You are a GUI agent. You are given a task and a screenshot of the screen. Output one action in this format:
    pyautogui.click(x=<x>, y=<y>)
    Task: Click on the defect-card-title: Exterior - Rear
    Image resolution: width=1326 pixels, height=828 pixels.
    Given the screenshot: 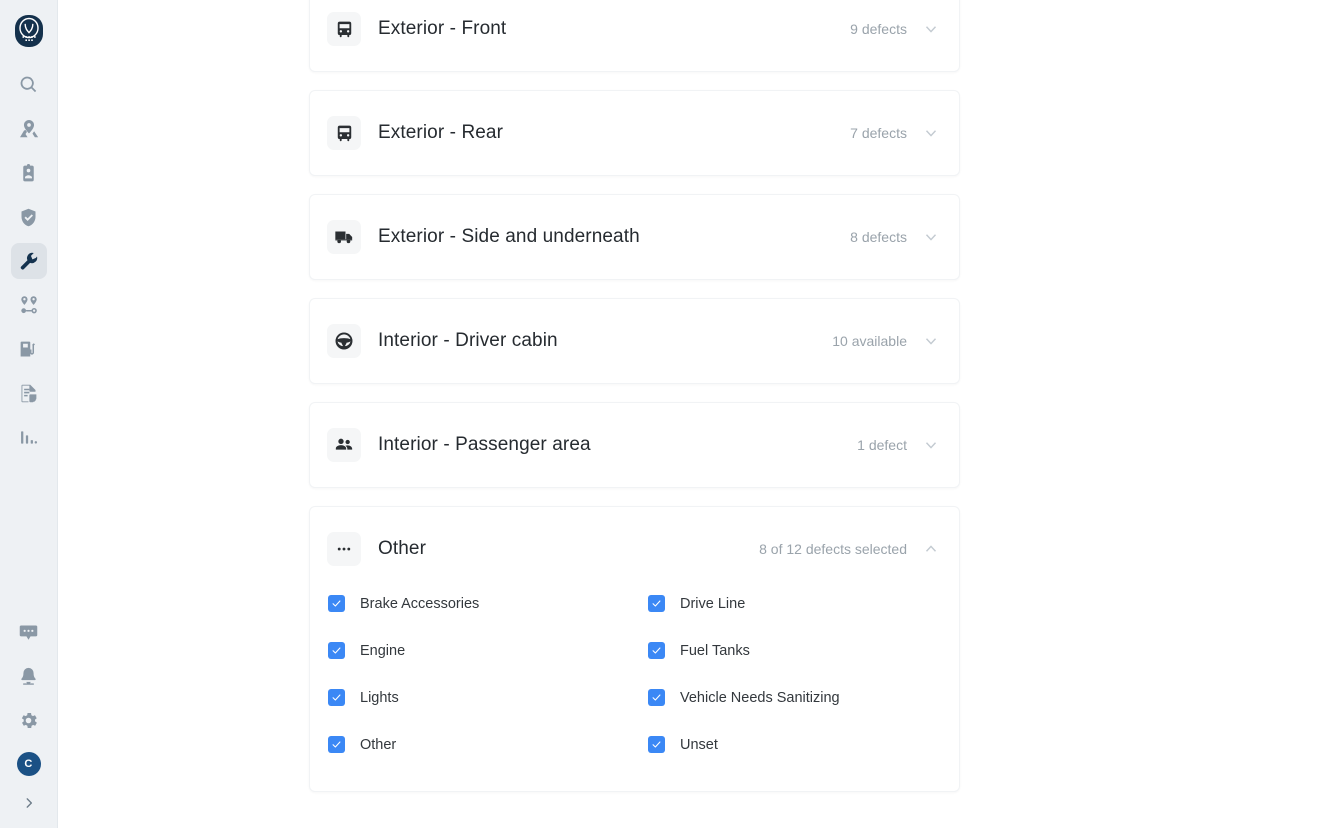 What is the action you would take?
    pyautogui.click(x=441, y=132)
    